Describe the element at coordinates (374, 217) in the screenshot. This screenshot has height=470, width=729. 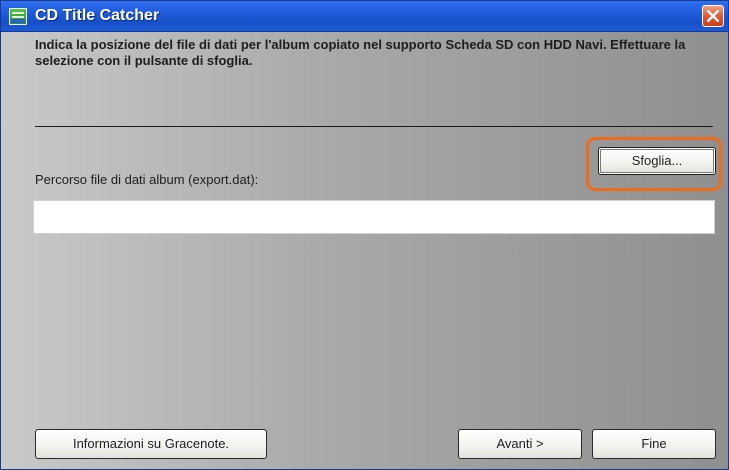
I see `path-input` at that location.